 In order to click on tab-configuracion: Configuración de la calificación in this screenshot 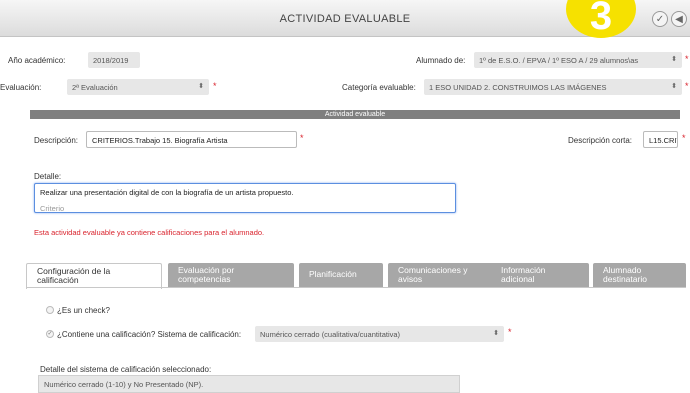, I will do `click(94, 276)`.